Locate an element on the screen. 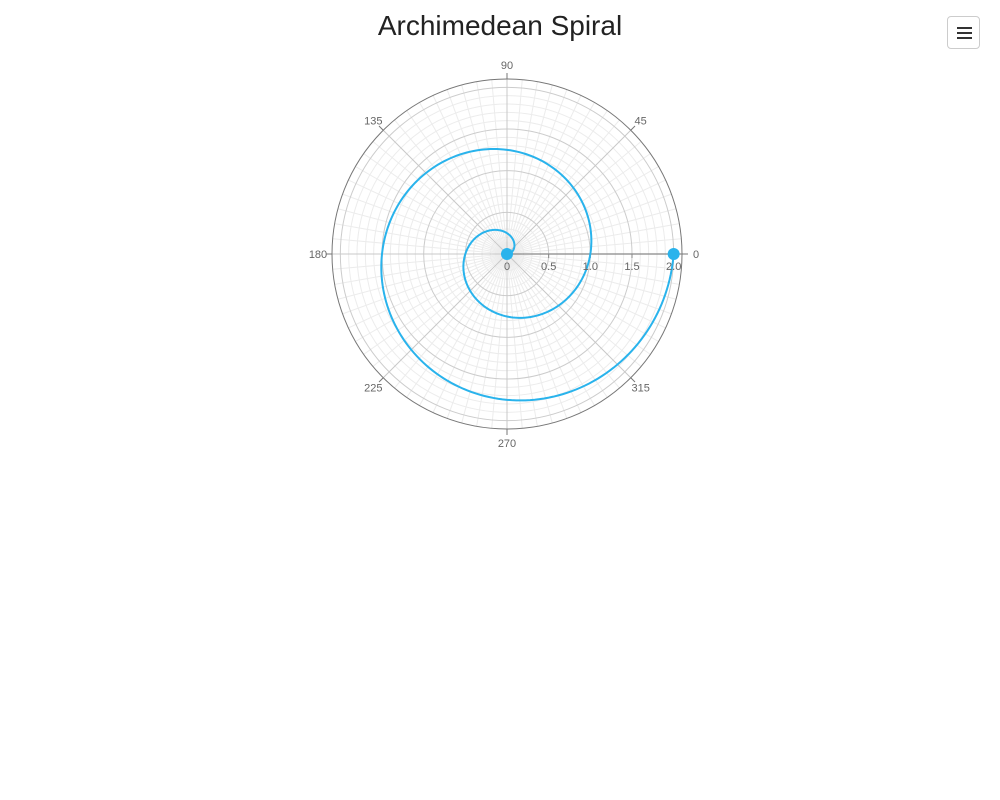 The height and width of the screenshot is (800, 1000). angle-tick-label: 270 is located at coordinates (507, 444).